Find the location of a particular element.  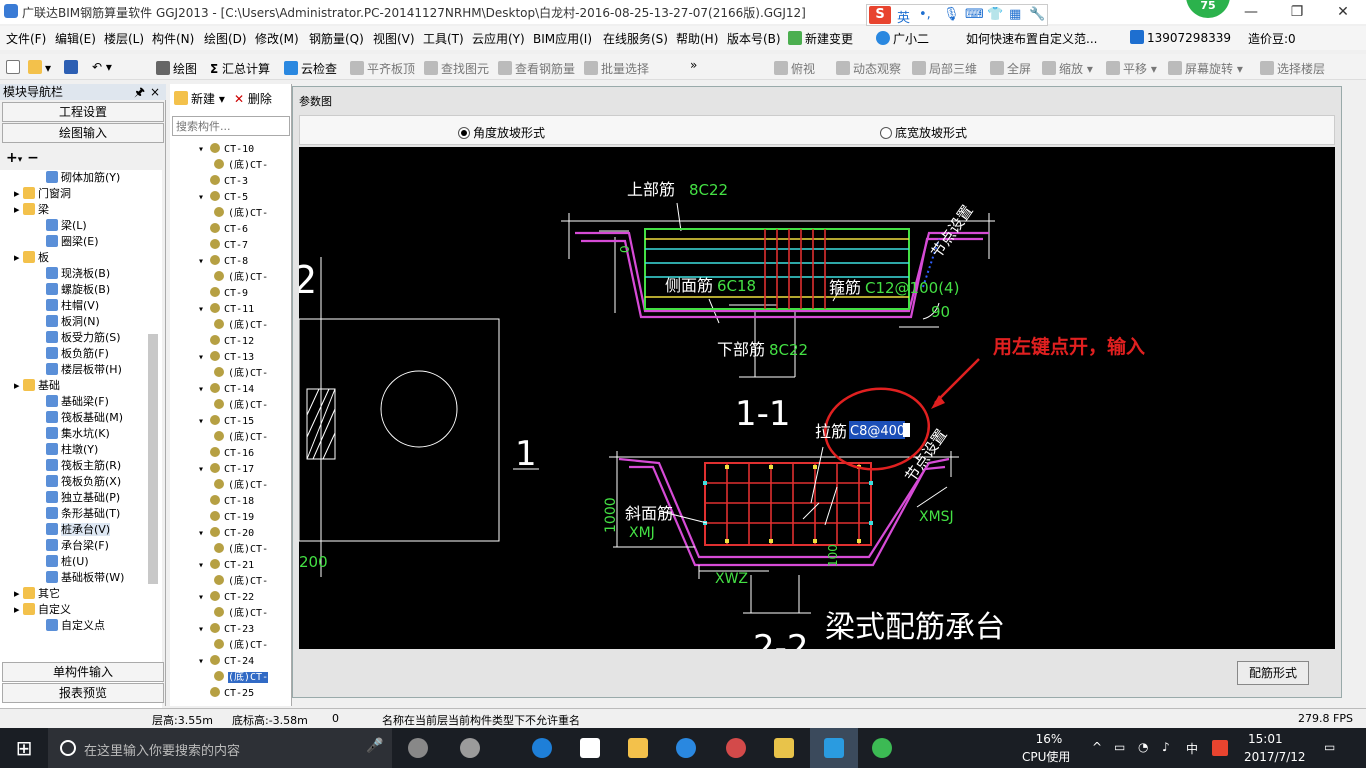

component-row: ▾ CT-24 is located at coordinates (226, 662).